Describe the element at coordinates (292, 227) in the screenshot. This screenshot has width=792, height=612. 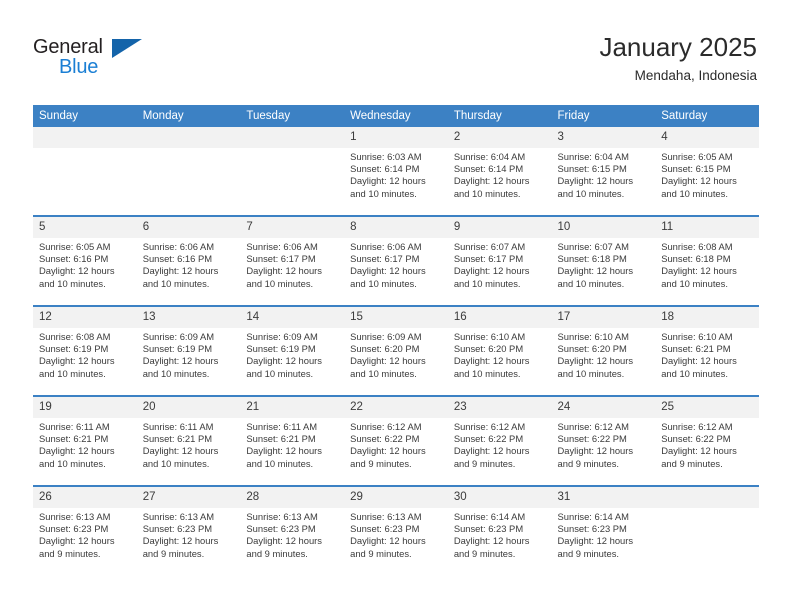
I see `day-number: 7` at that location.